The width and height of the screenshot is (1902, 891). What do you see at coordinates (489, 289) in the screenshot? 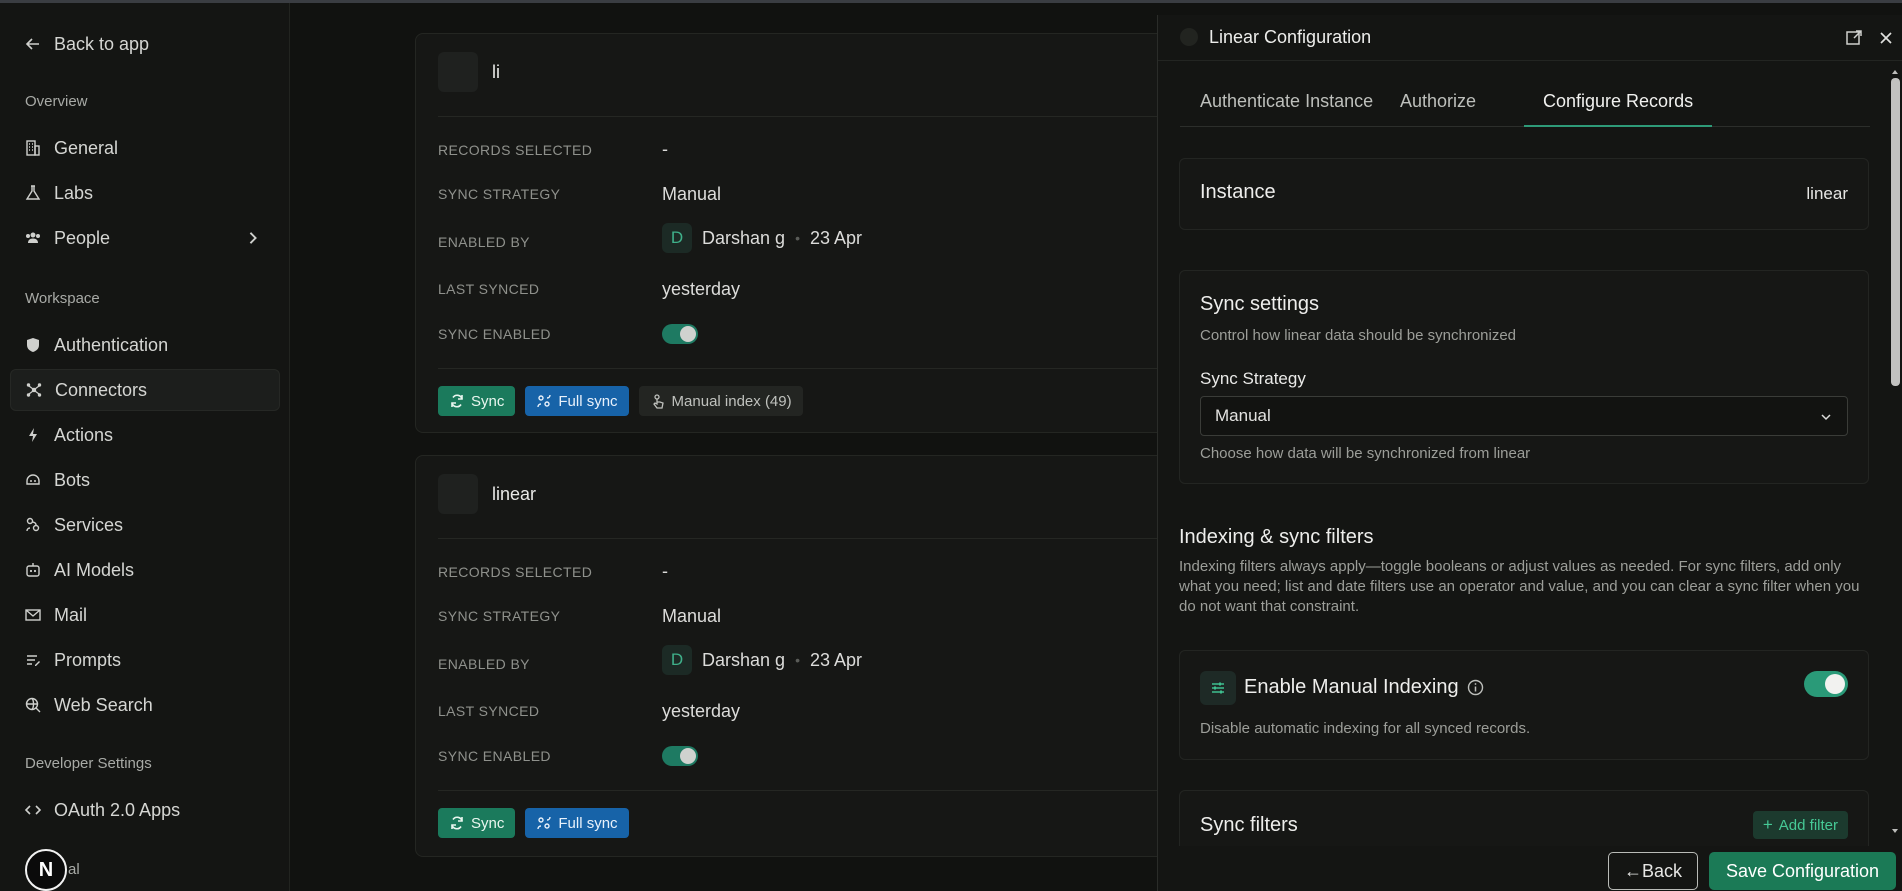
I see `last-synced-label: LAST SYNCED` at bounding box center [489, 289].